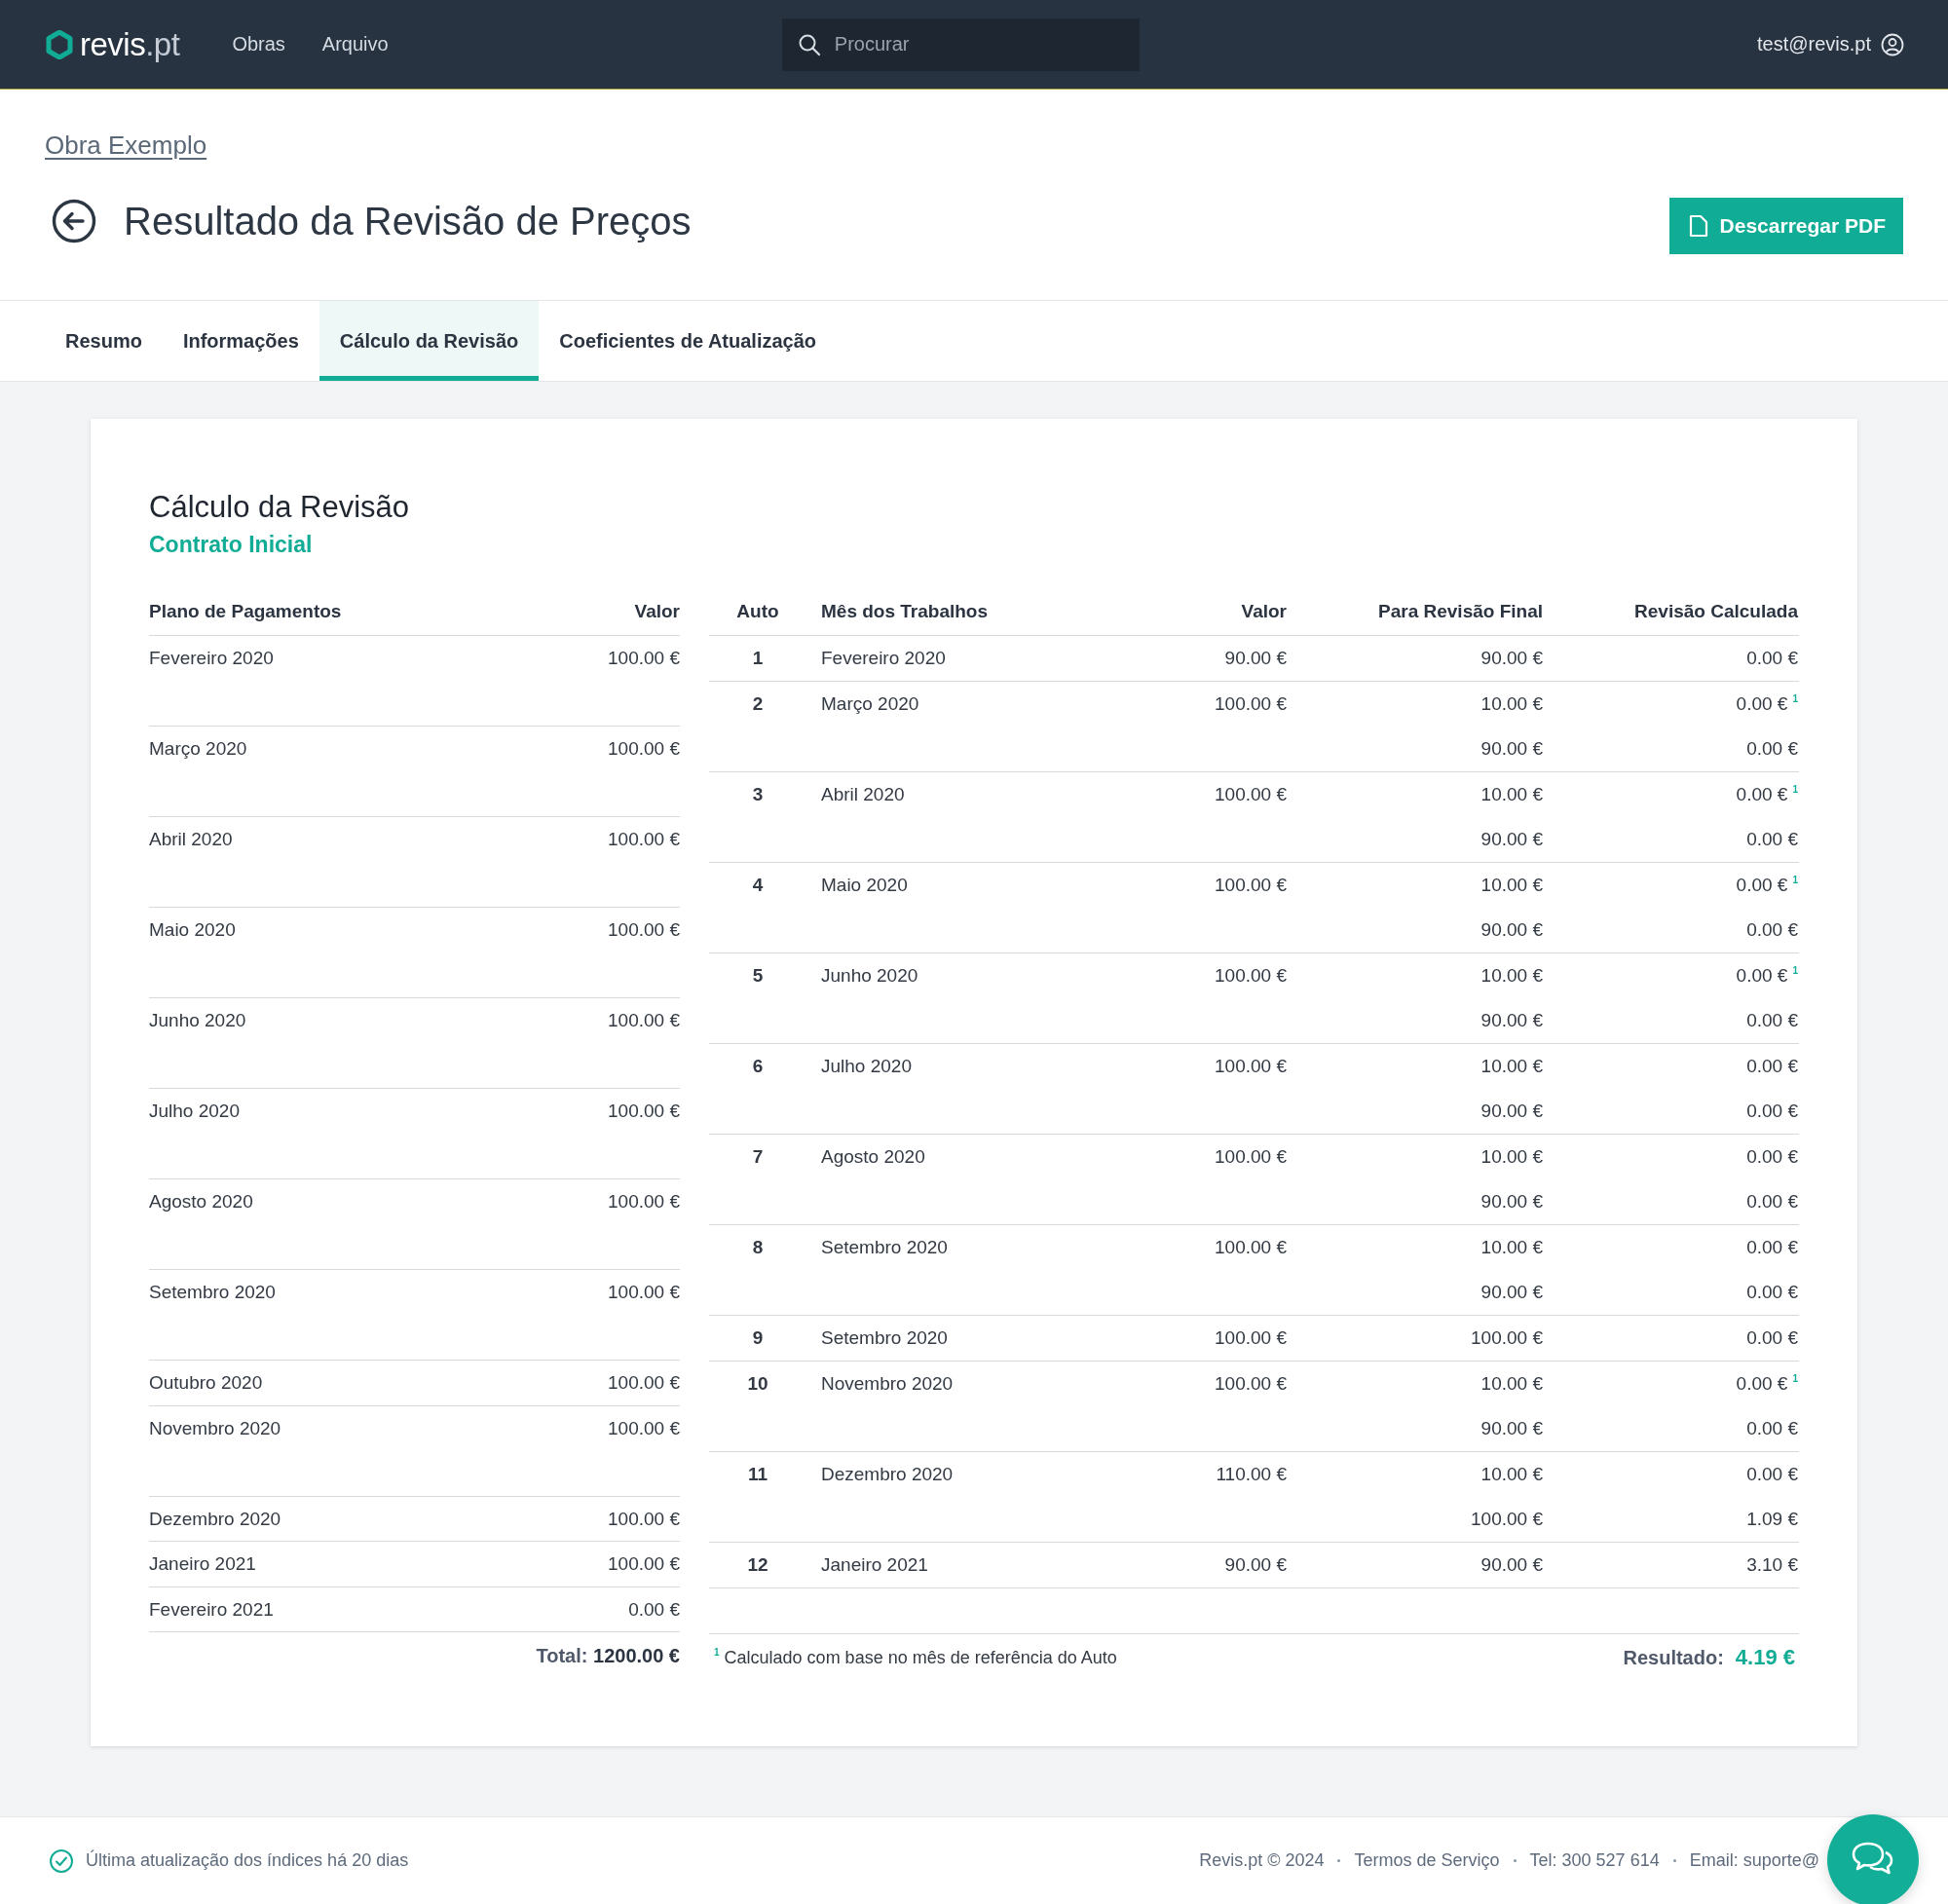 Image resolution: width=1948 pixels, height=1904 pixels. What do you see at coordinates (1262, 1860) in the screenshot?
I see `footer-link: Revis.pt © 2024` at bounding box center [1262, 1860].